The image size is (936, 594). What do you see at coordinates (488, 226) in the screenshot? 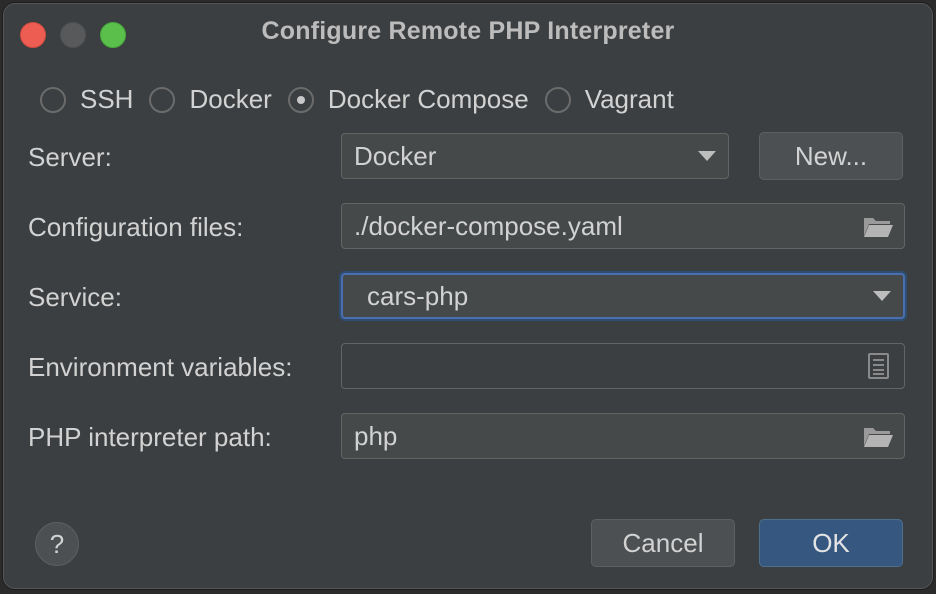
I see `config-files-value: ./docker-compose.yaml` at bounding box center [488, 226].